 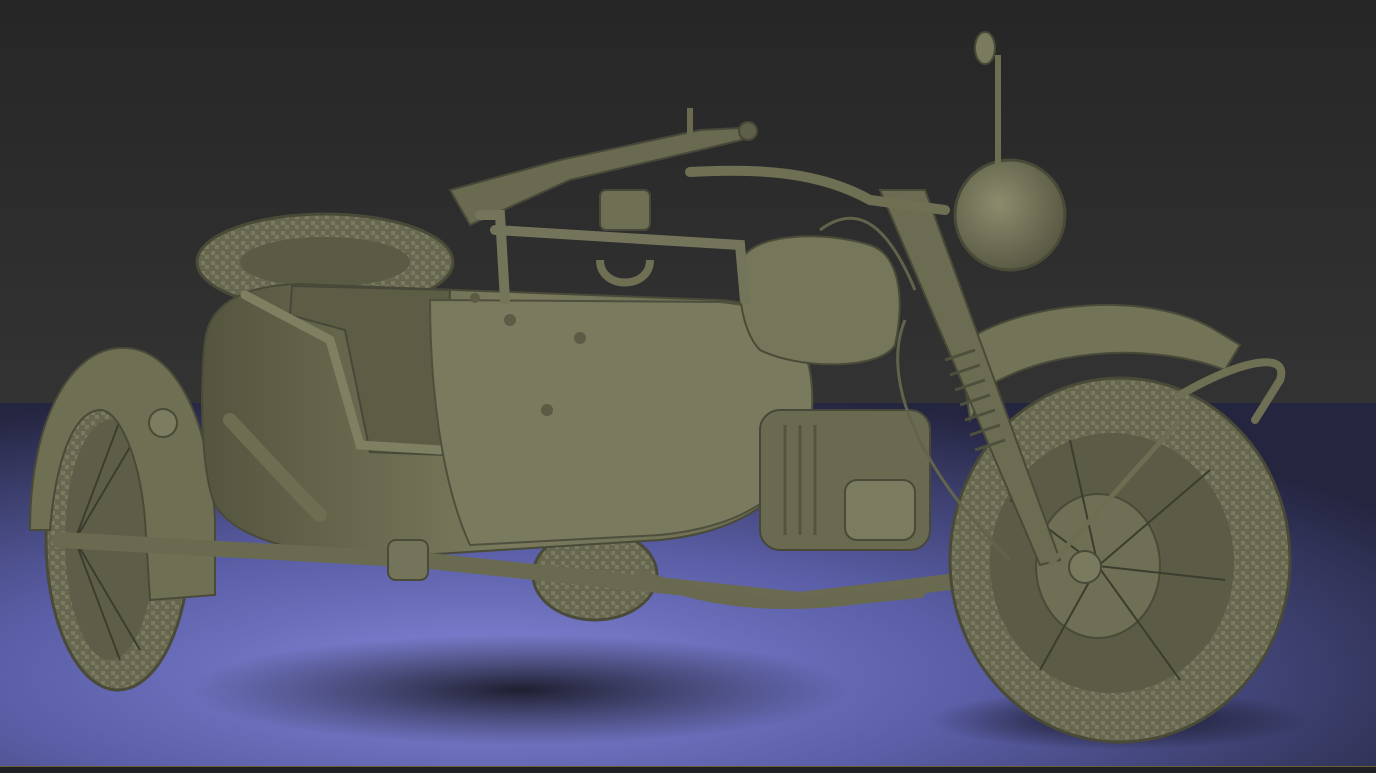 I want to click on engine, so click(x=845, y=480).